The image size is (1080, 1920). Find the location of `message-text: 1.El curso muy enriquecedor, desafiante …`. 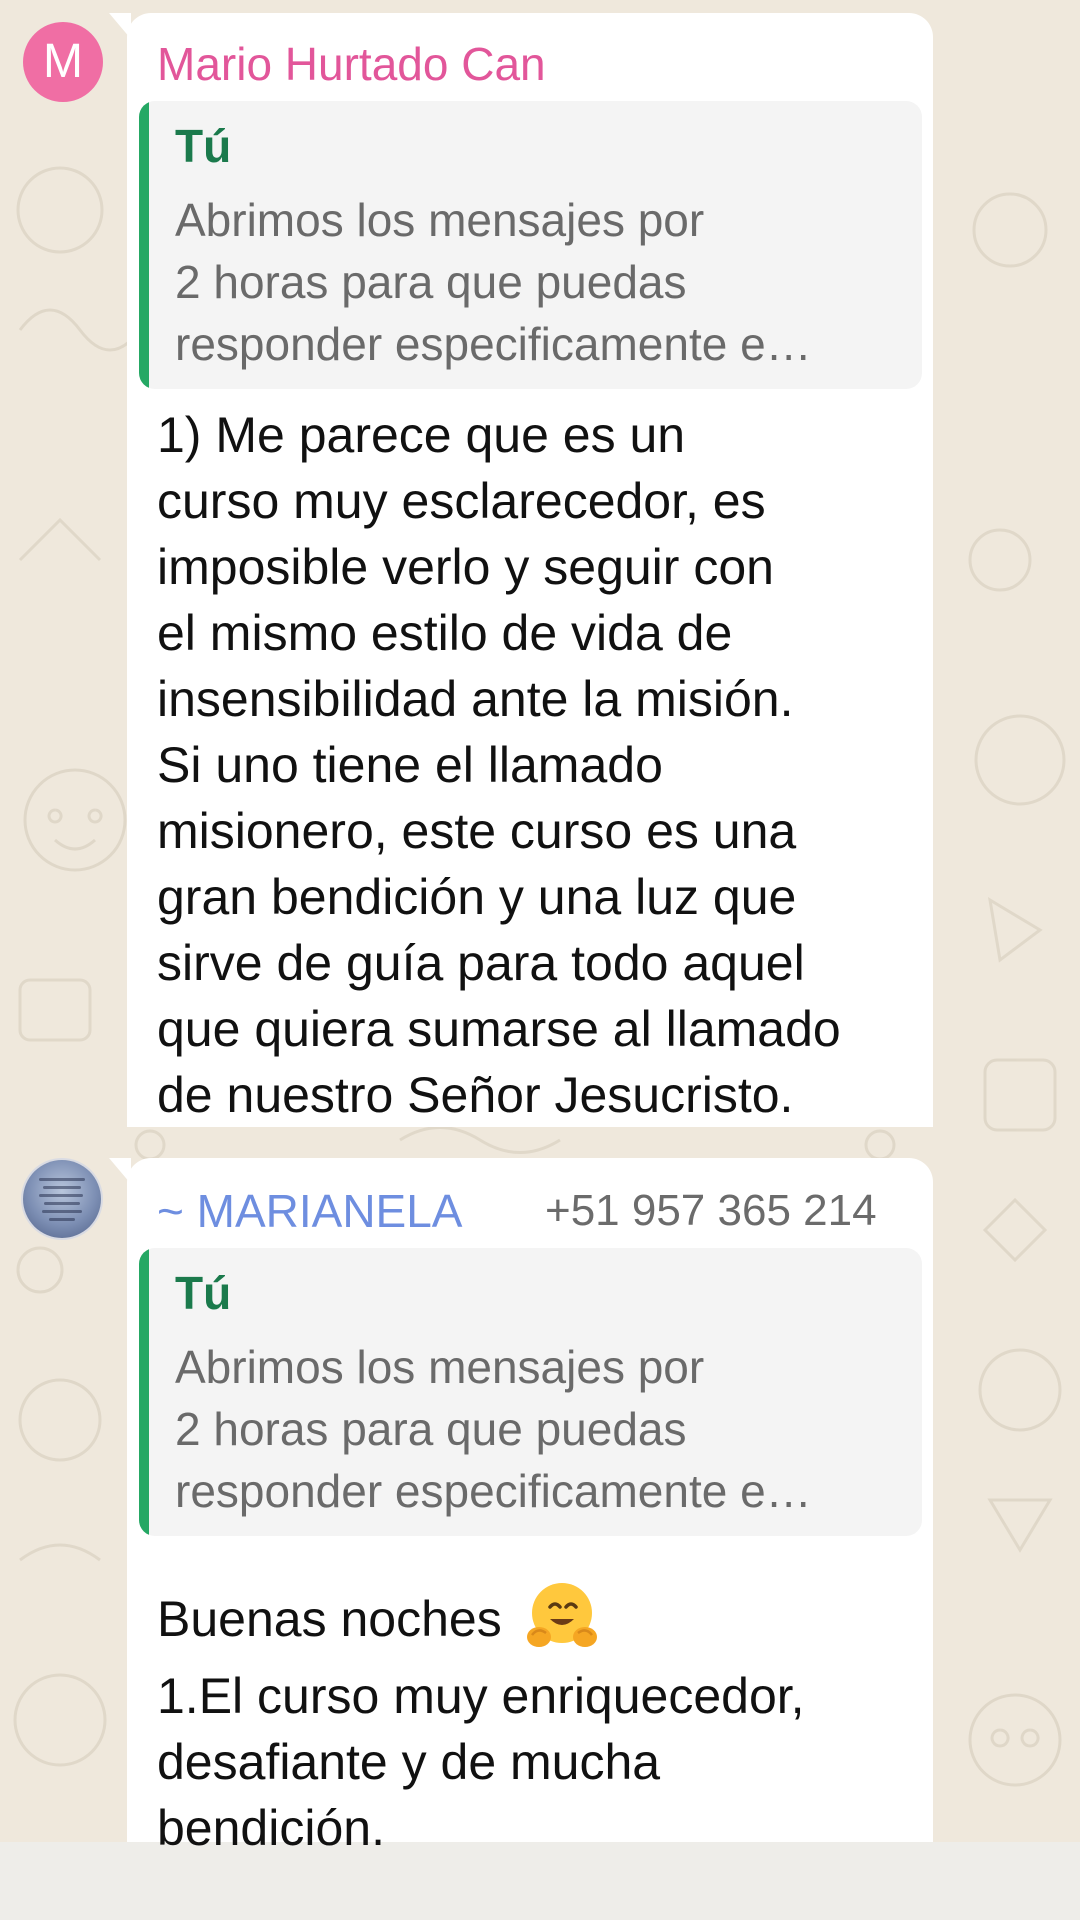

message-text: 1.El curso muy enriquecedor, desafiante … is located at coordinates (481, 1762).